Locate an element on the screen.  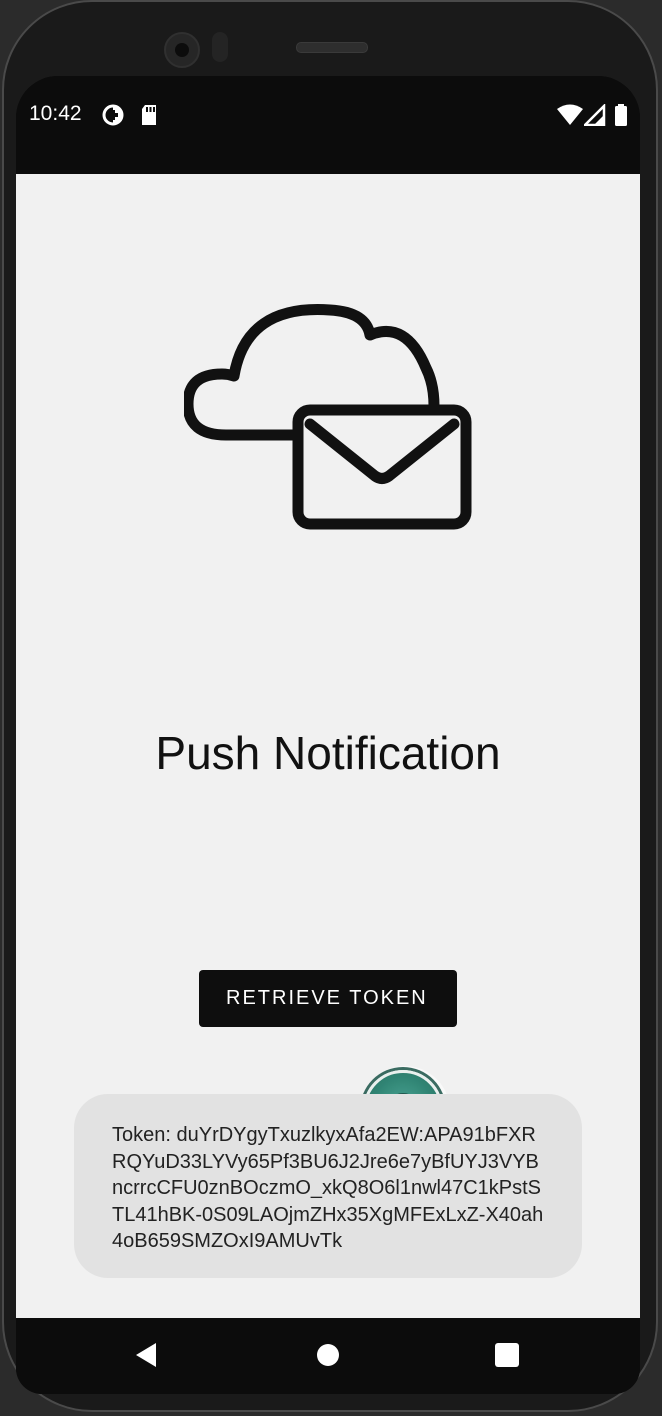
cell-signal-icon is located at coordinates (593, 116).